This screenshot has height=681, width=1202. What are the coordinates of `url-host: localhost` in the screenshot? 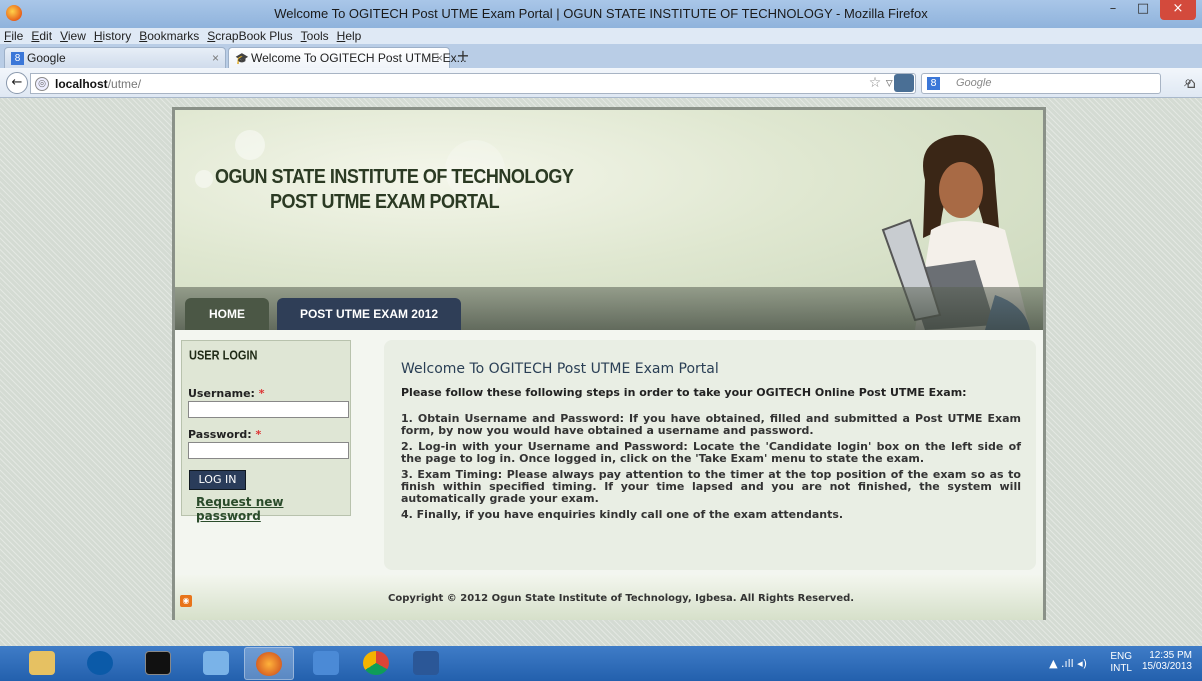 It's located at (81, 84).